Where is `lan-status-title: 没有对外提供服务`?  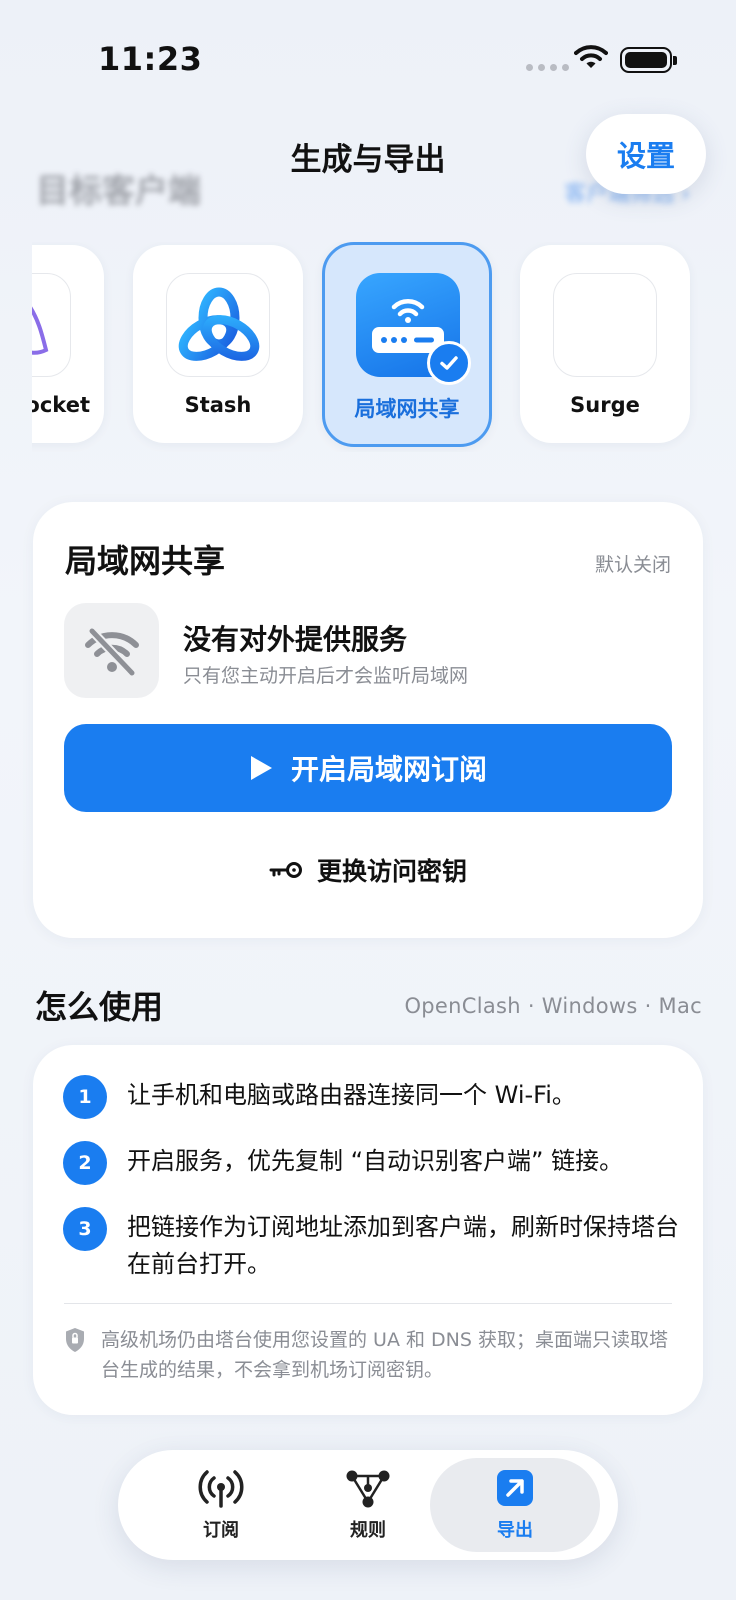
lan-status-title: 没有对外提供服务 is located at coordinates (295, 639).